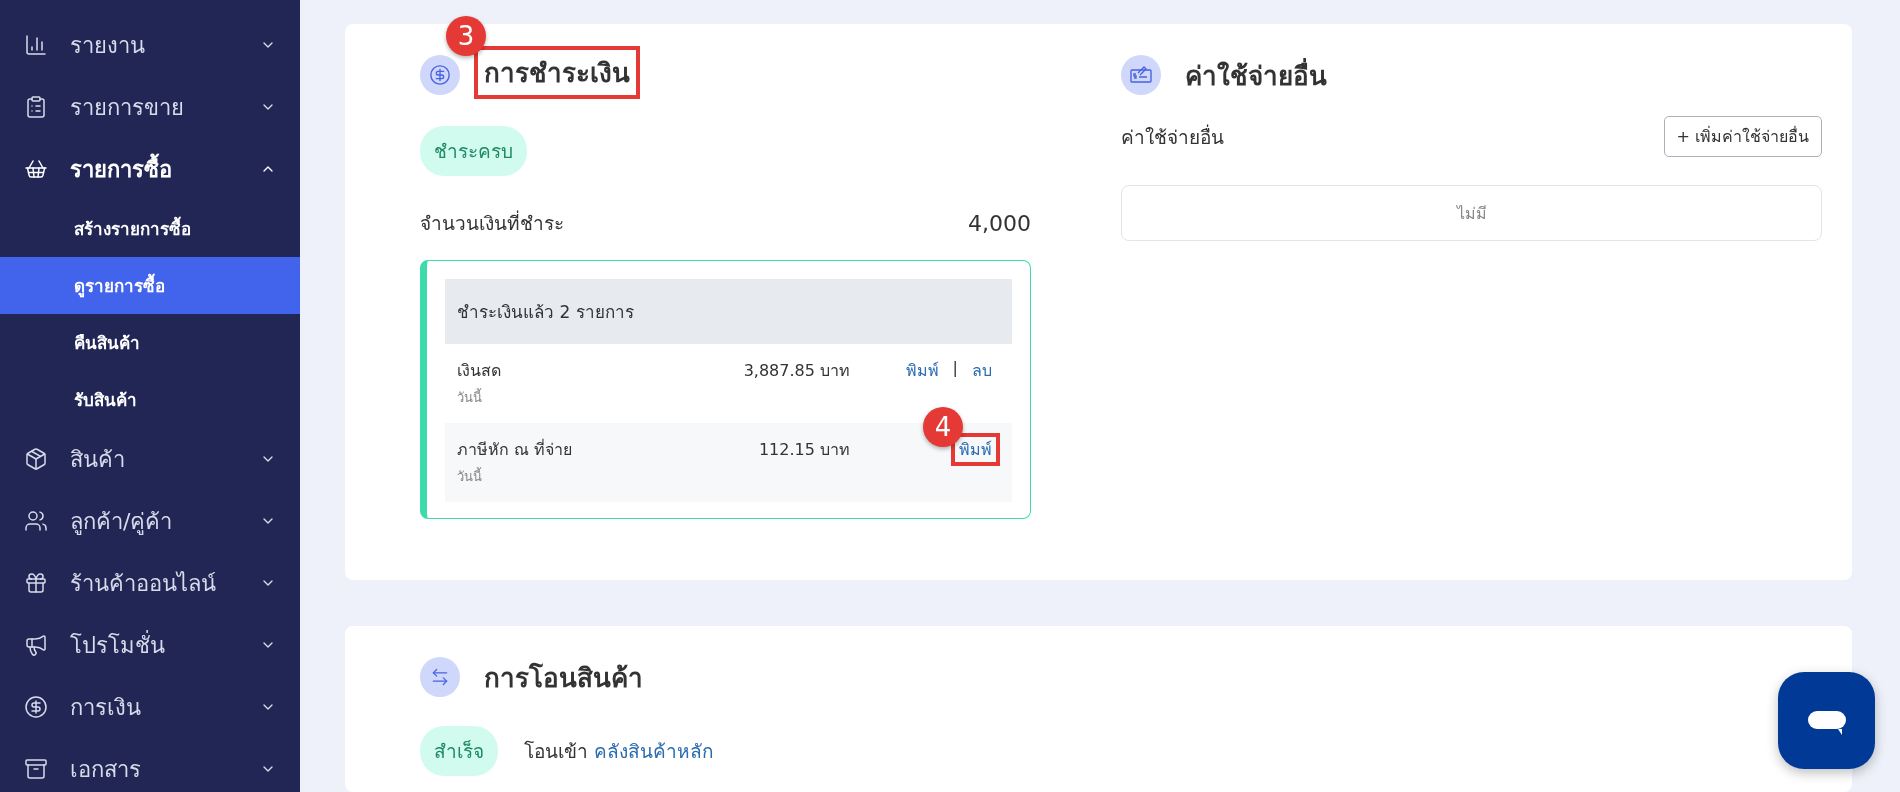 This screenshot has height=792, width=1900. I want to click on add-expense-button: + เพิ่มค่าใช้จ่ายอื่น, so click(1742, 136).